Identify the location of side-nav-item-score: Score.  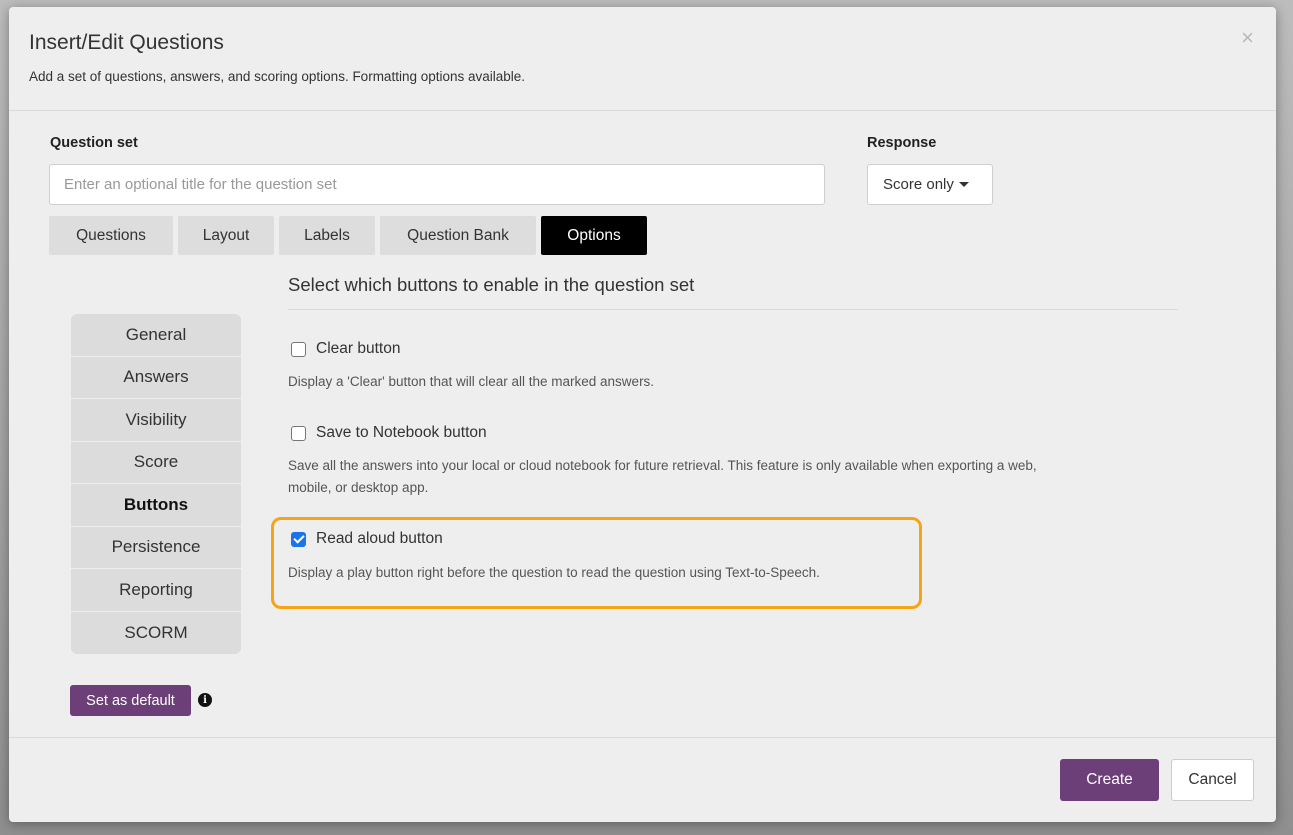
(156, 463).